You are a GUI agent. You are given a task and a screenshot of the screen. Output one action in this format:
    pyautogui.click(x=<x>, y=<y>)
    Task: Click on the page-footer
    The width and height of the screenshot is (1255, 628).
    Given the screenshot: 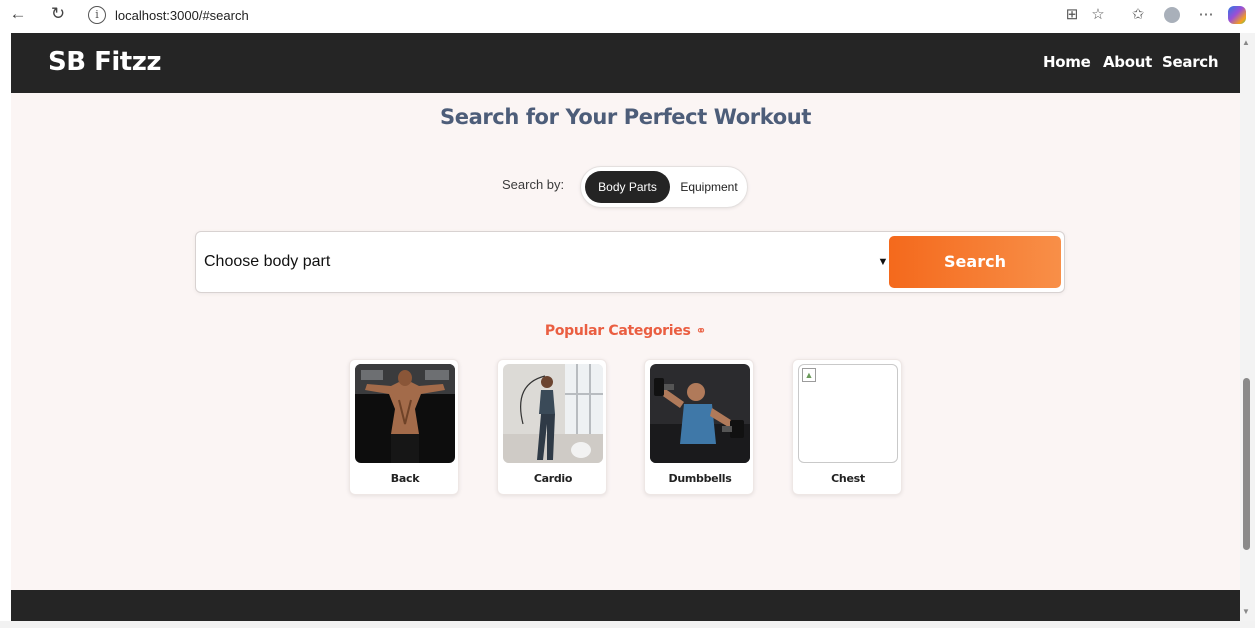 What is the action you would take?
    pyautogui.click(x=625, y=605)
    